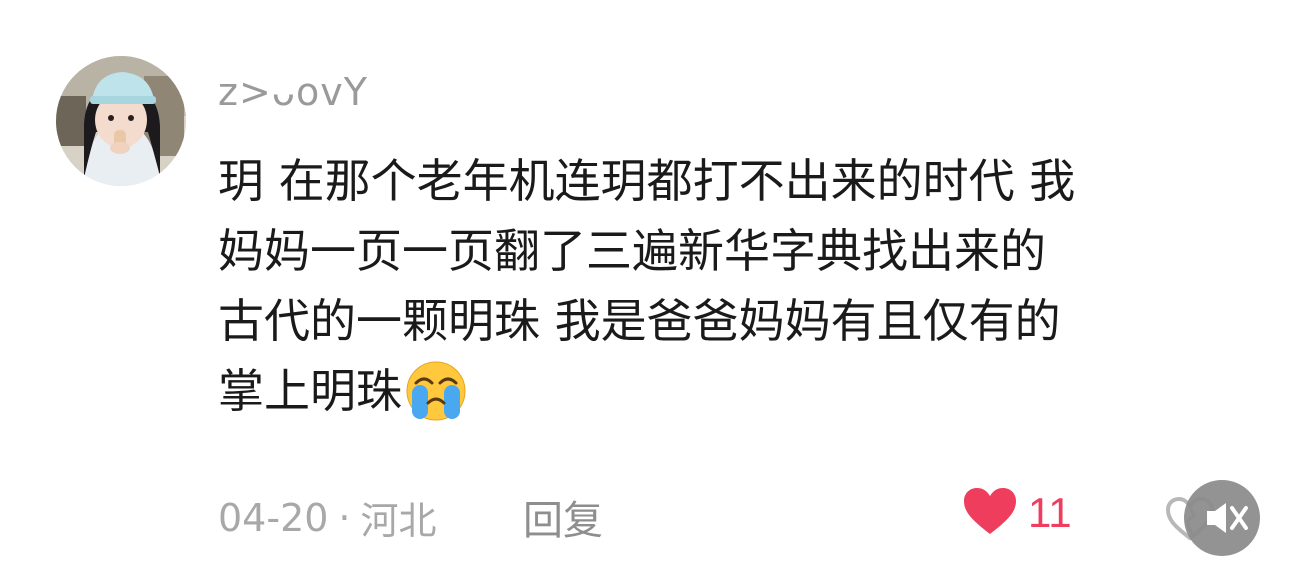 This screenshot has height=581, width=1290. Describe the element at coordinates (121, 121) in the screenshot. I see `avatar` at that location.